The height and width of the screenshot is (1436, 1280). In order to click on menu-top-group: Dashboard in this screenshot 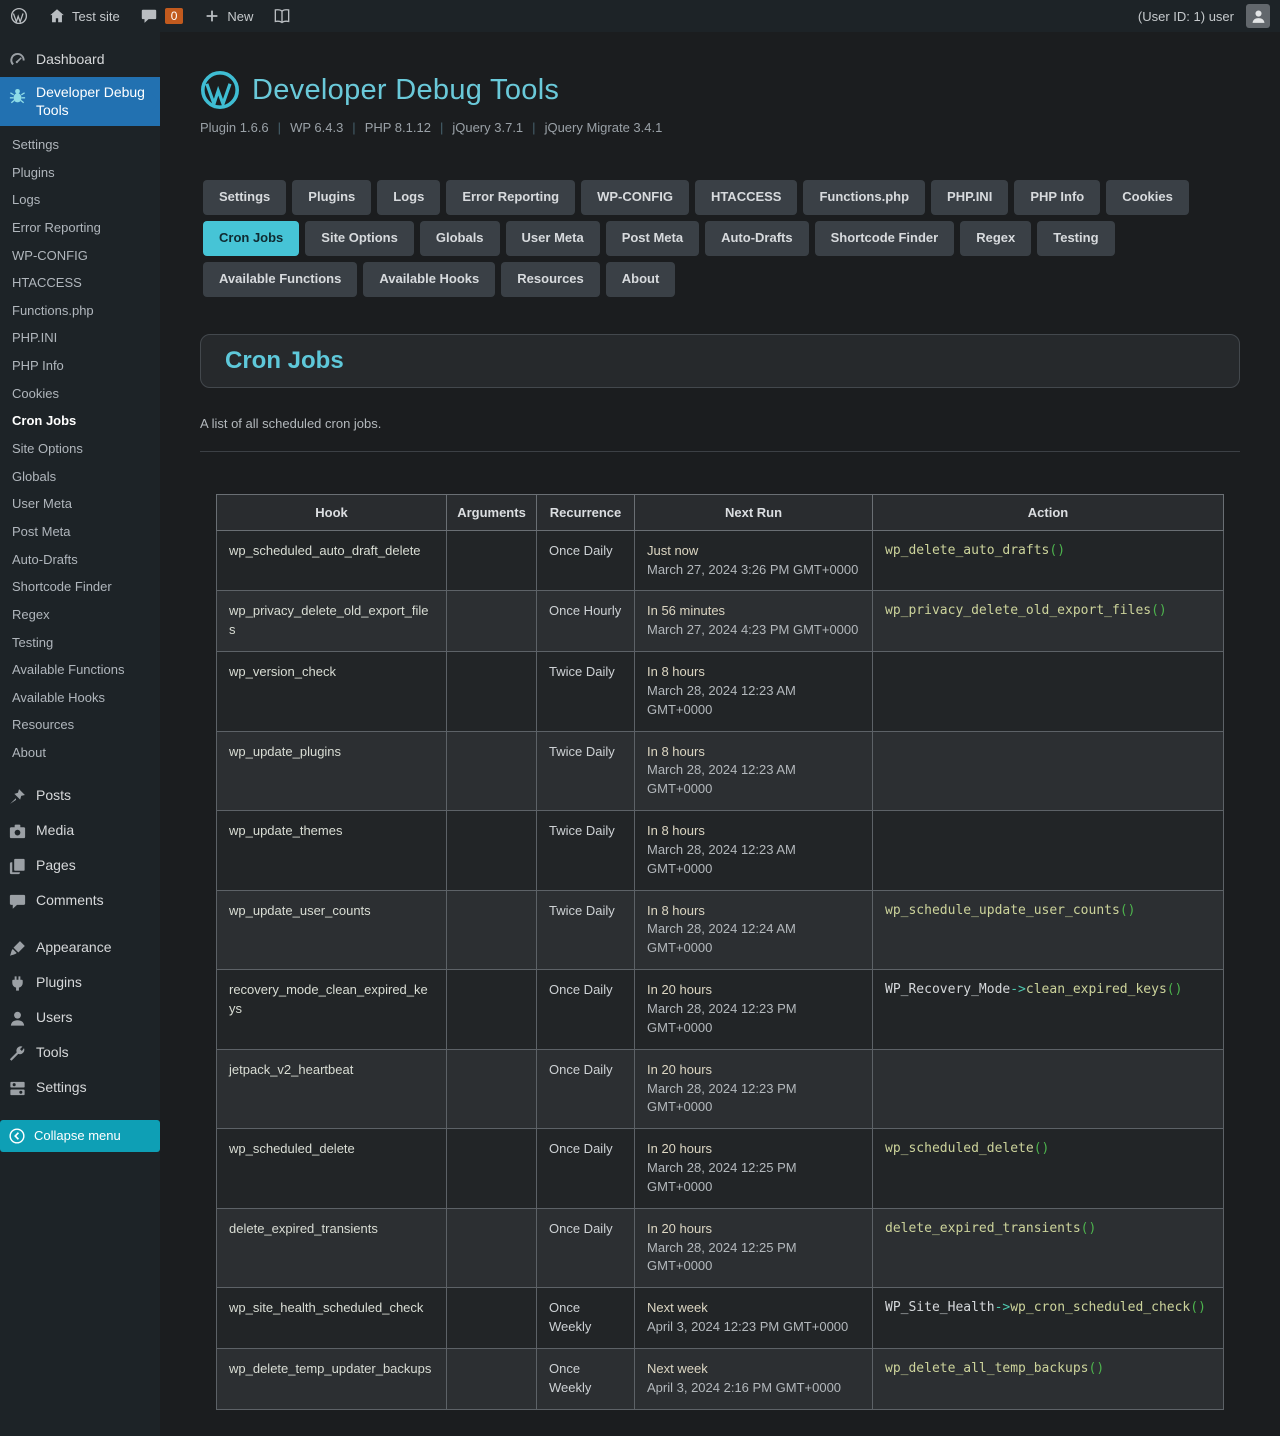, I will do `click(80, 59)`.